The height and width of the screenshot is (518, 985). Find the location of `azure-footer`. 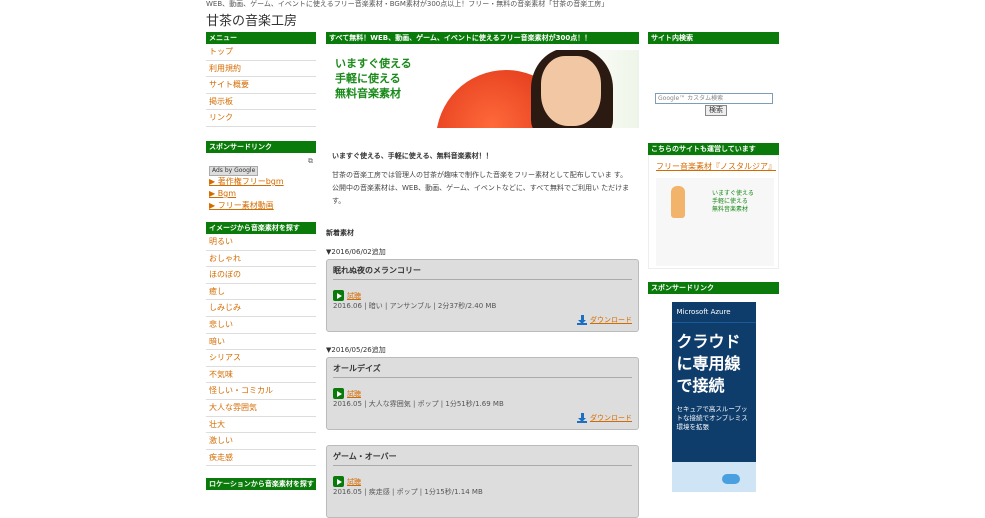

azure-footer is located at coordinates (713, 477).